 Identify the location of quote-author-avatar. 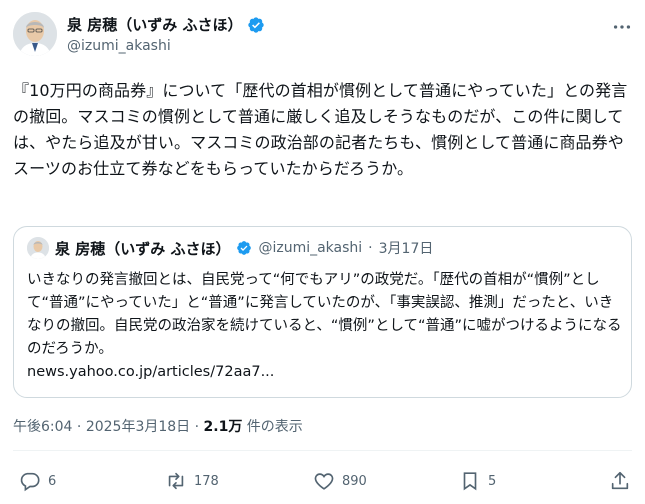
(38, 248).